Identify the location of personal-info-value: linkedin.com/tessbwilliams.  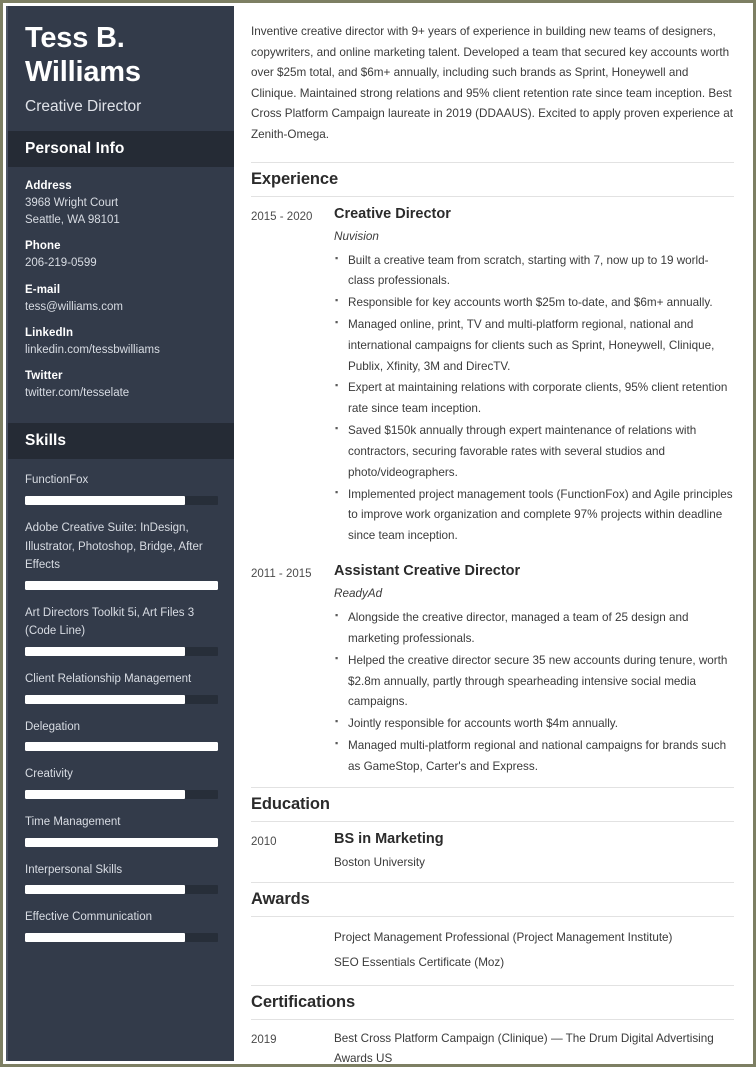
(92, 349).